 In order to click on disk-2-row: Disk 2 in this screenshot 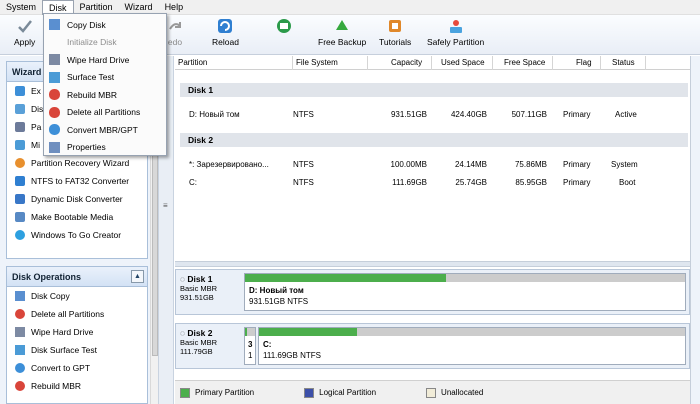, I will do `click(434, 140)`.